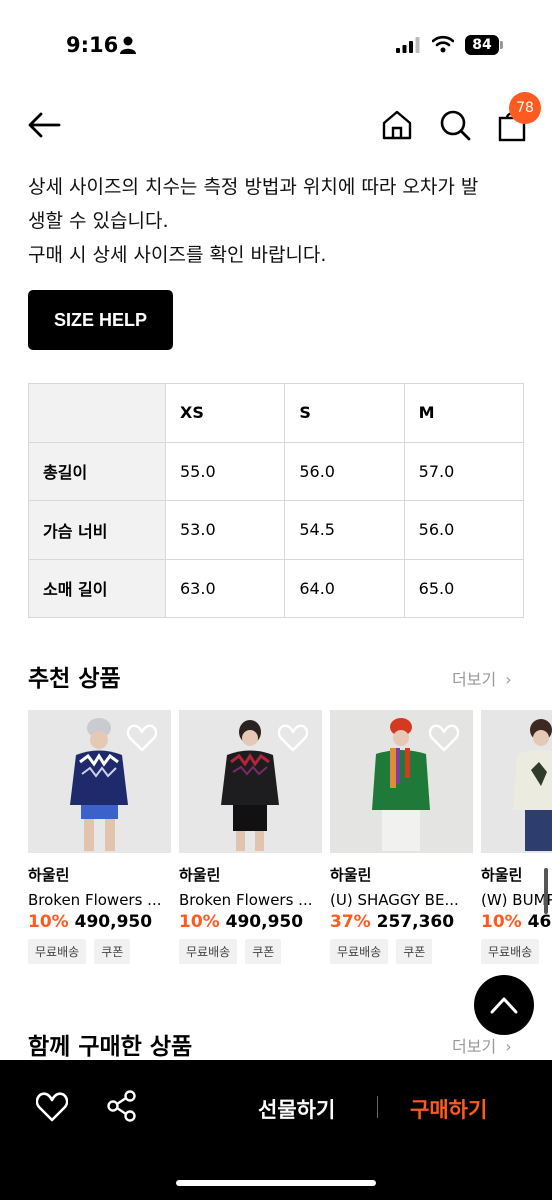 This screenshot has width=552, height=1200. What do you see at coordinates (225, 588) in the screenshot?
I see `table-cell: 63.0` at bounding box center [225, 588].